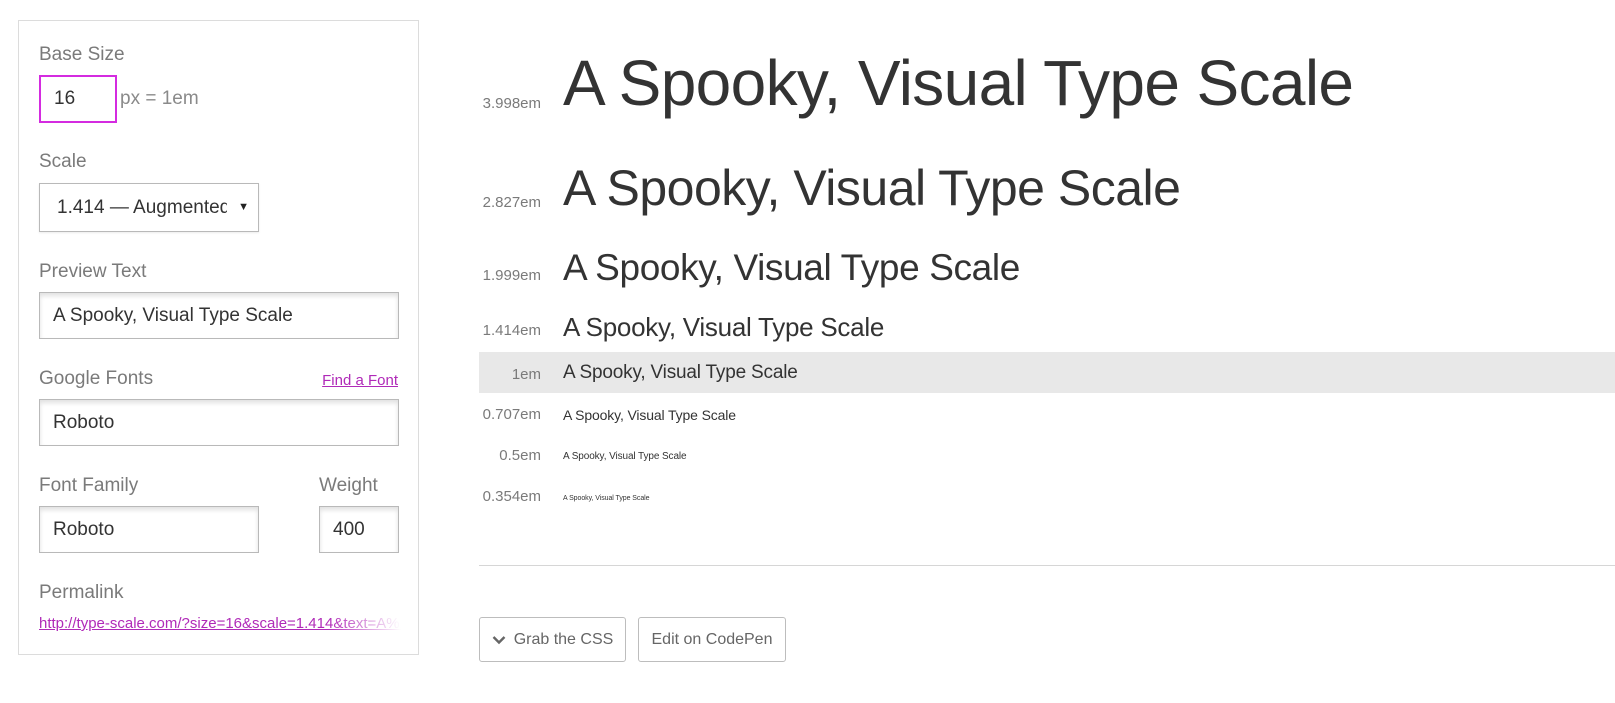 This screenshot has height=703, width=1615. I want to click on google-fonts-label: Google Fonts, so click(96, 378).